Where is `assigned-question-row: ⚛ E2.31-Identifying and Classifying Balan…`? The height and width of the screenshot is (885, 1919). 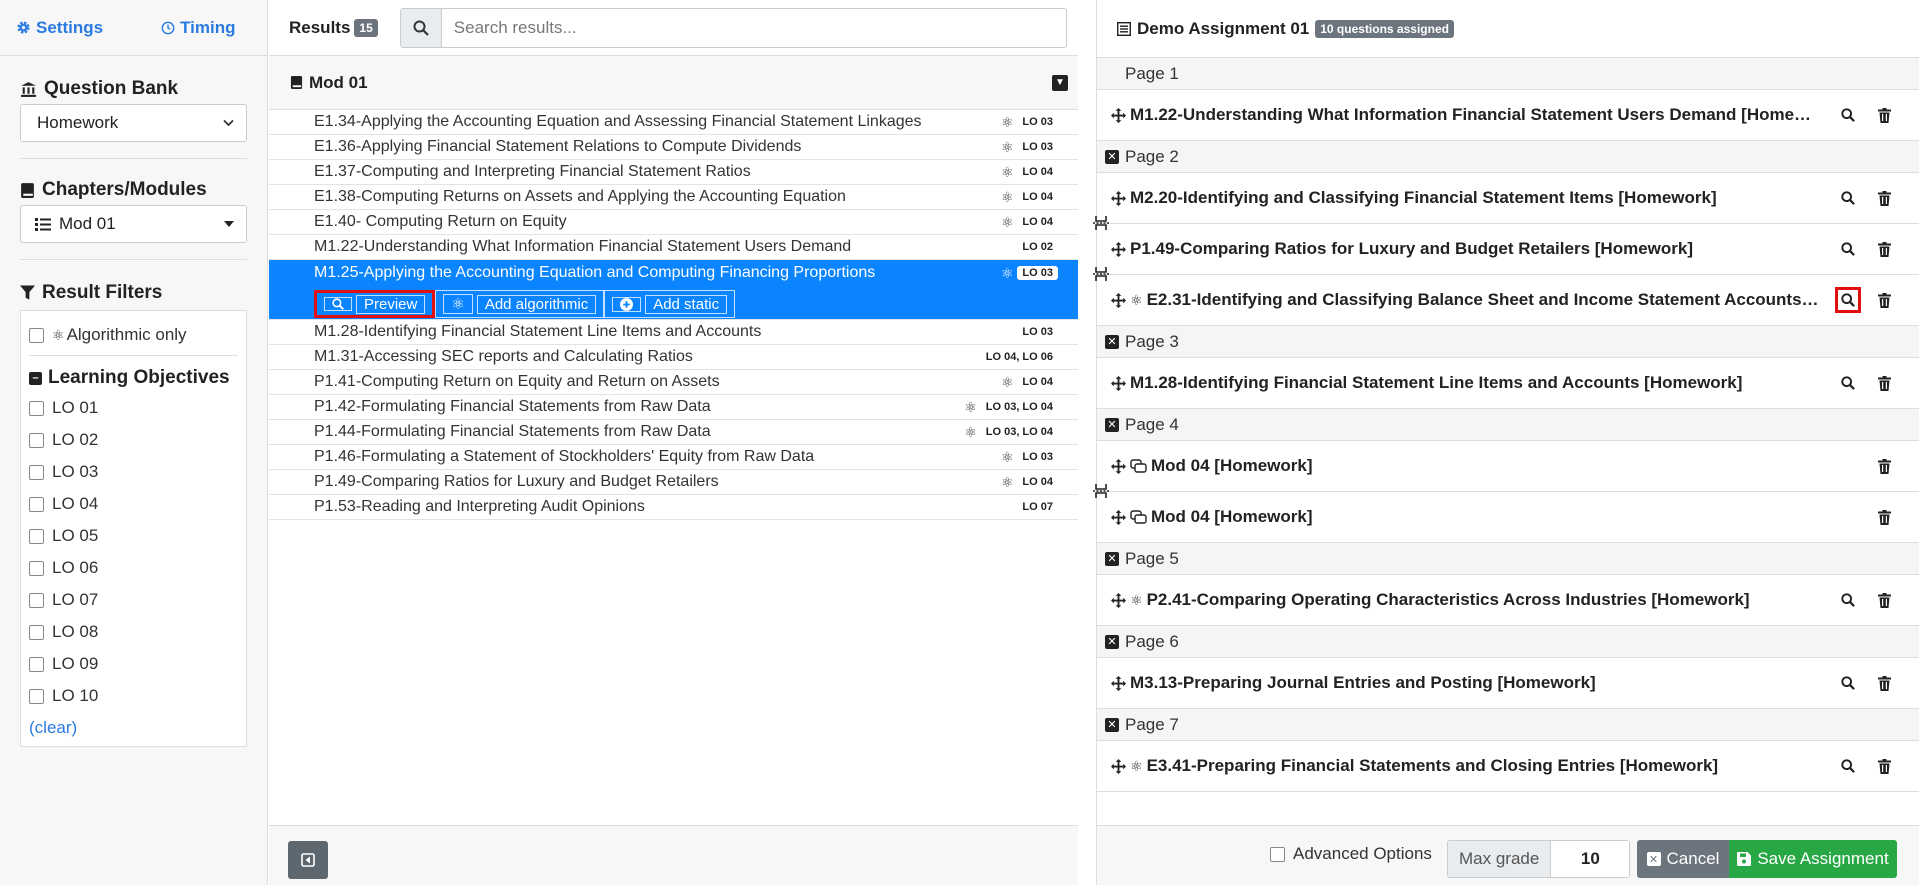
assigned-question-row: ⚛ E2.31-Identifying and Classifying Balan… is located at coordinates (1506, 296).